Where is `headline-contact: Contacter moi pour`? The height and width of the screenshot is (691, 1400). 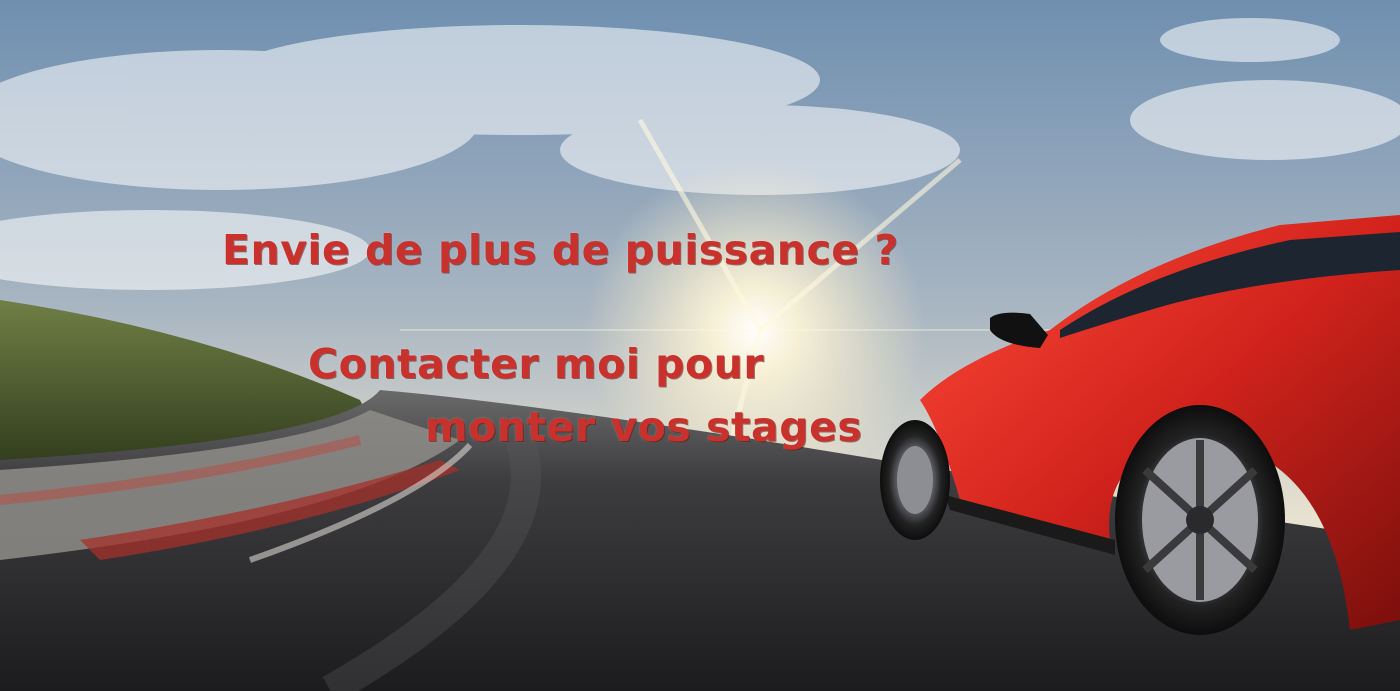
headline-contact: Contacter moi pour is located at coordinates (536, 364).